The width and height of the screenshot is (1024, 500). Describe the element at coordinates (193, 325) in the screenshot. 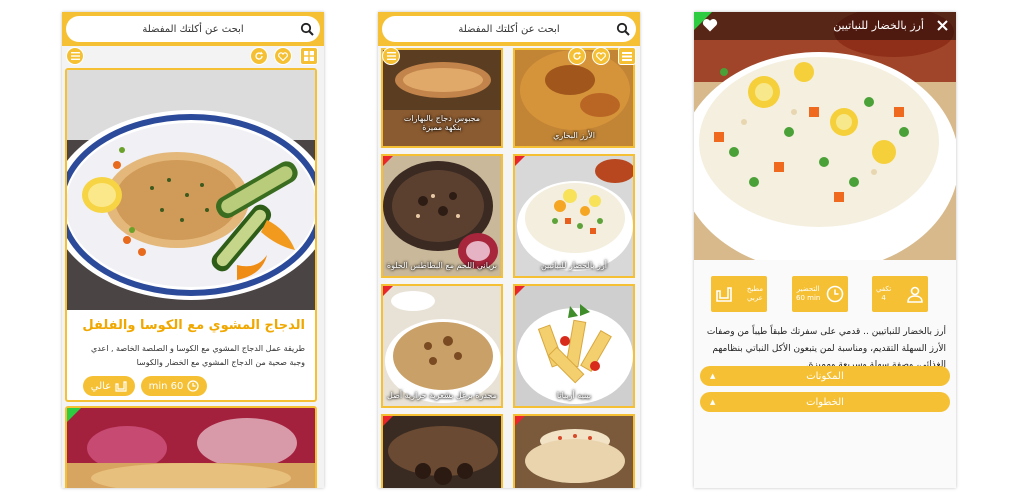

I see `recipe-title: الدجاج المشوي مع الكوسا والفلفل` at that location.